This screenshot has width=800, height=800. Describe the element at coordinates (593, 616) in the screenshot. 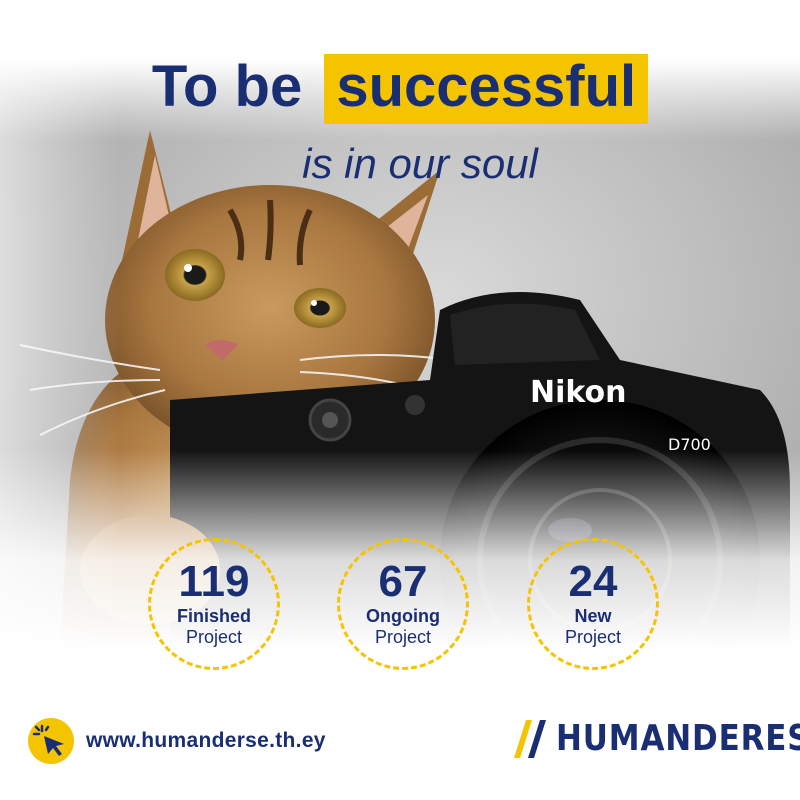

I see `stat-label-primary: New` at that location.